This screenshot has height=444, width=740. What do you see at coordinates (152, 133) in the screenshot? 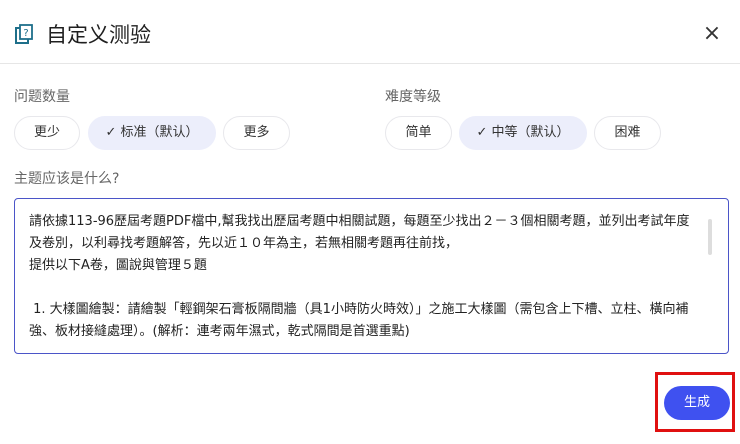
I see `count-option-standard: ✓ 标准（默认）` at bounding box center [152, 133].